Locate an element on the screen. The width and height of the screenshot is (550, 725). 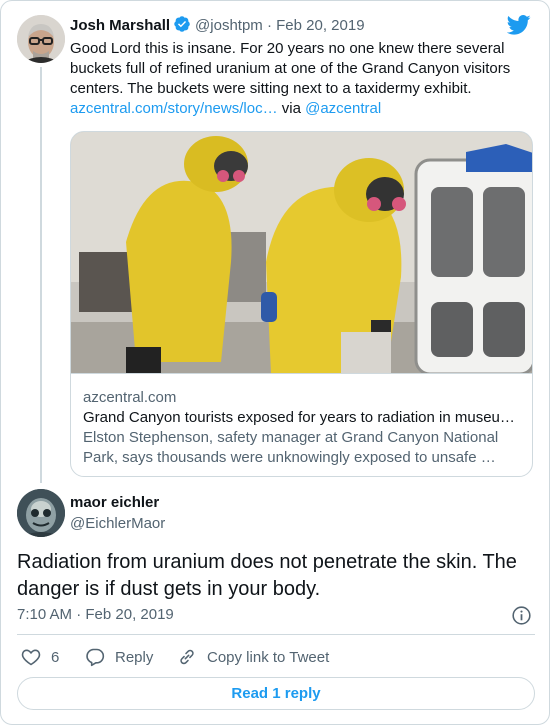
josh-marshall-avatar is located at coordinates (41, 39).